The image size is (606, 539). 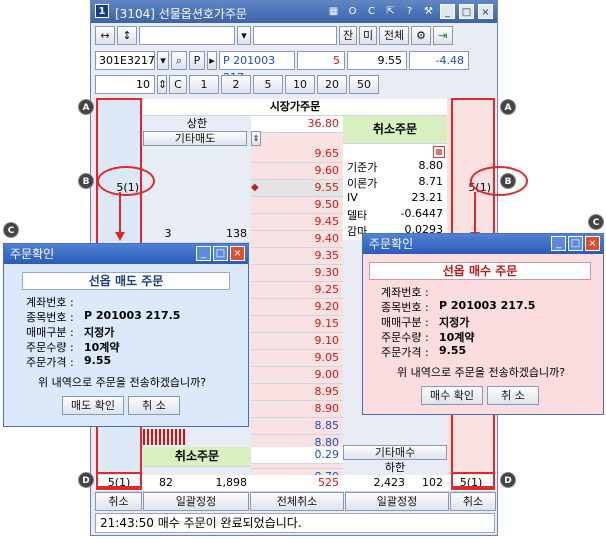 I want to click on ask-price-row: 9.45, so click(x=297, y=222).